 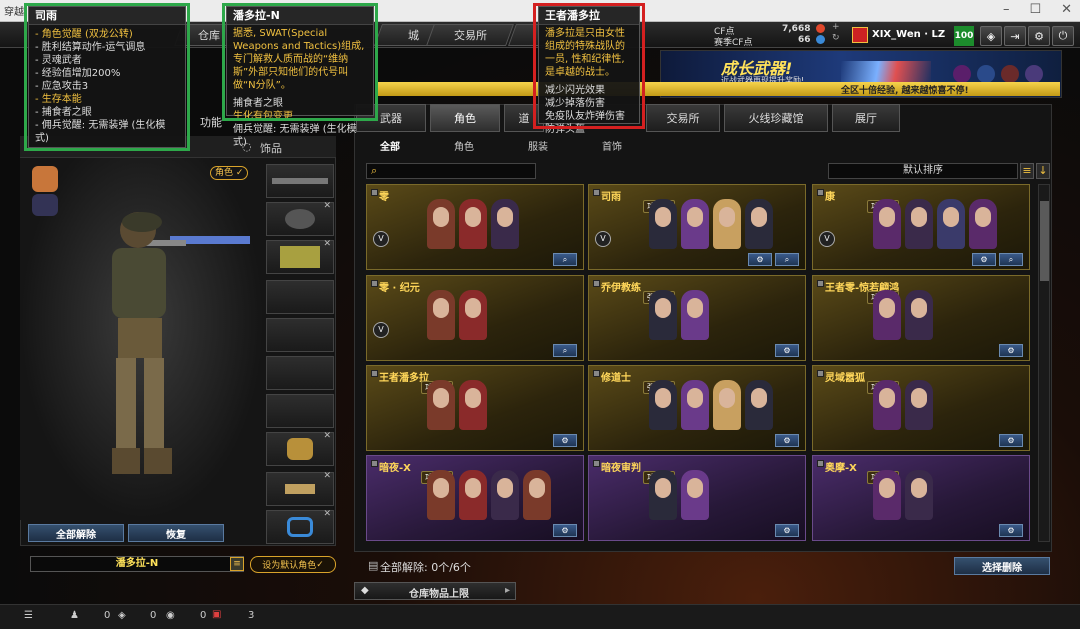 What do you see at coordinates (1044, 363) in the screenshot?
I see `scrollbar` at bounding box center [1044, 363].